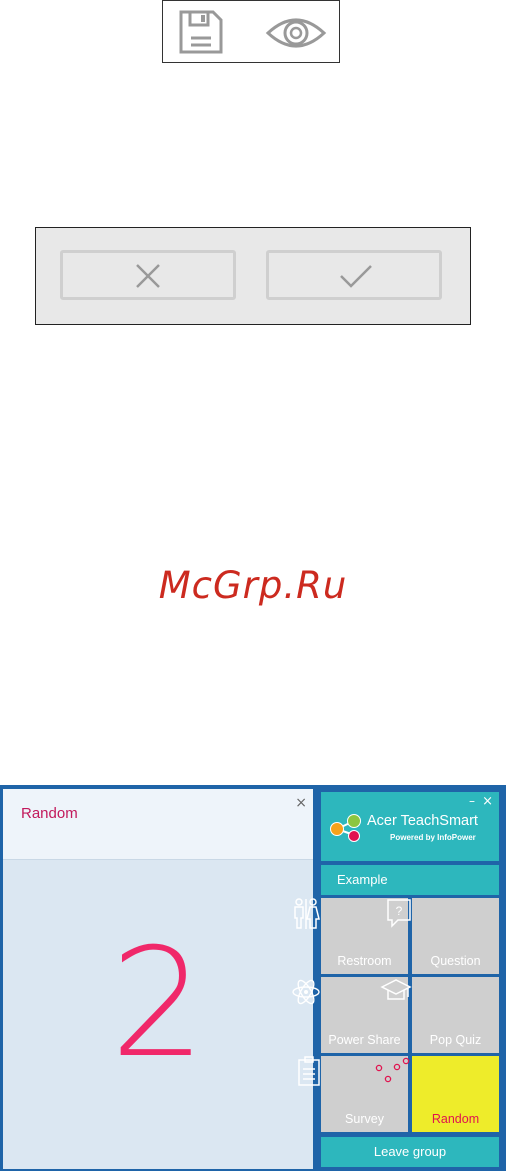  I want to click on teachsmart-logo-icon, so click(347, 830).